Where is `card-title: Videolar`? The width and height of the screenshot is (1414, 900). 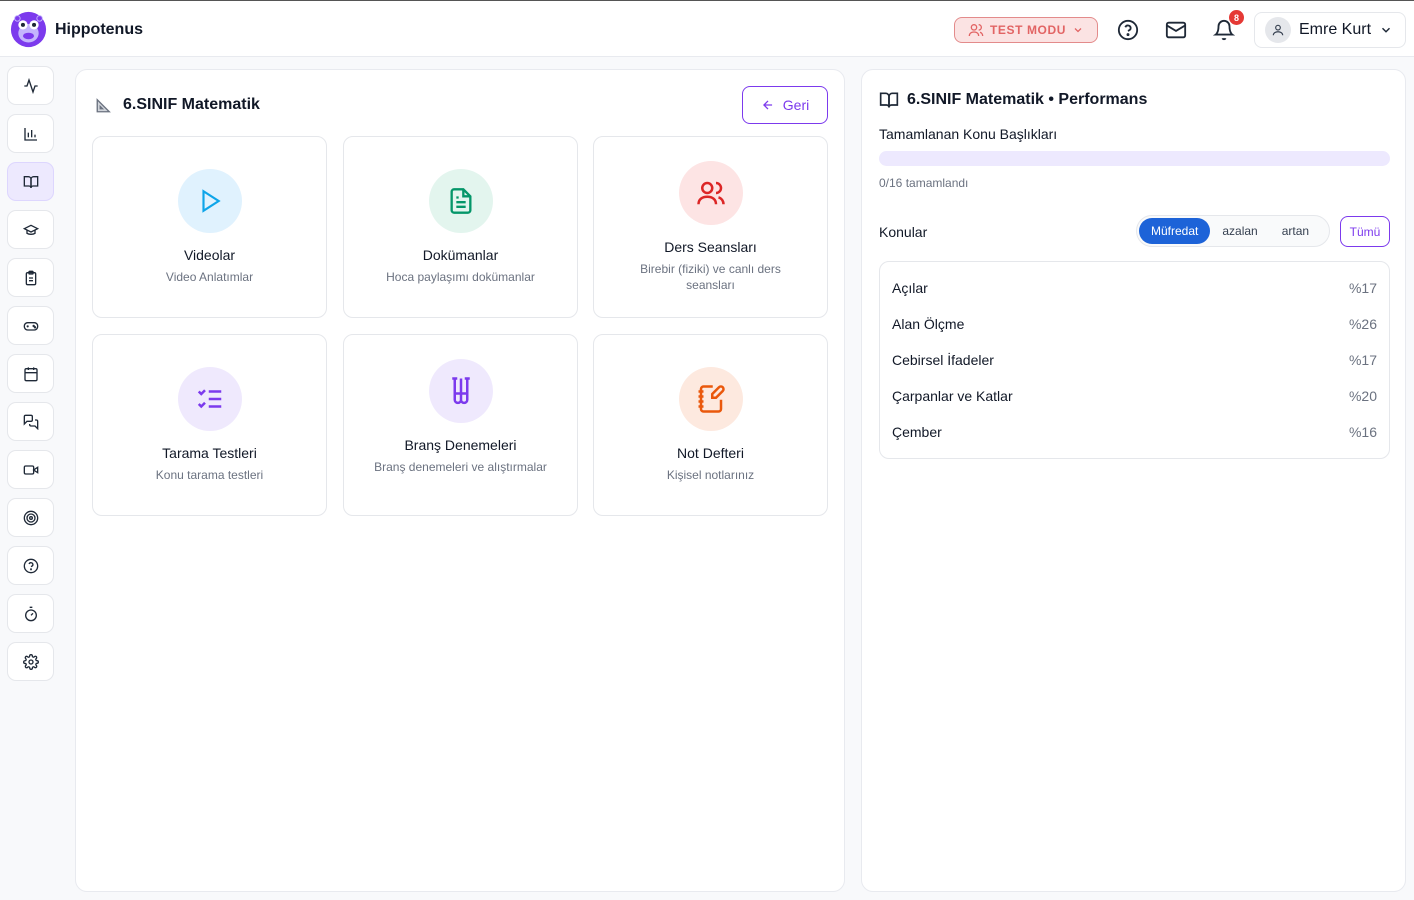 card-title: Videolar is located at coordinates (209, 255).